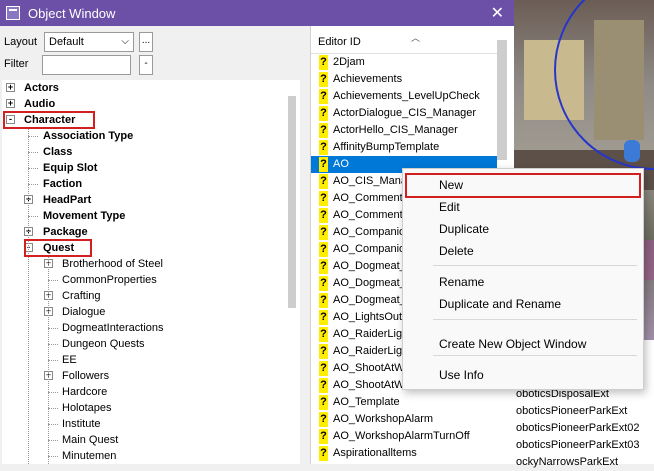 This screenshot has width=654, height=471. Describe the element at coordinates (523, 229) in the screenshot. I see `menu-item-duplicate: Duplicate` at that location.